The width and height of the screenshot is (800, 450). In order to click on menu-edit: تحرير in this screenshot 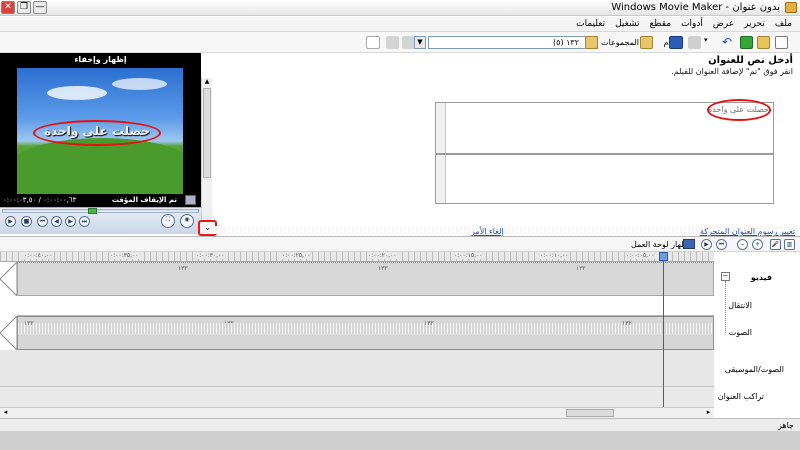, I will do `click(754, 24)`.